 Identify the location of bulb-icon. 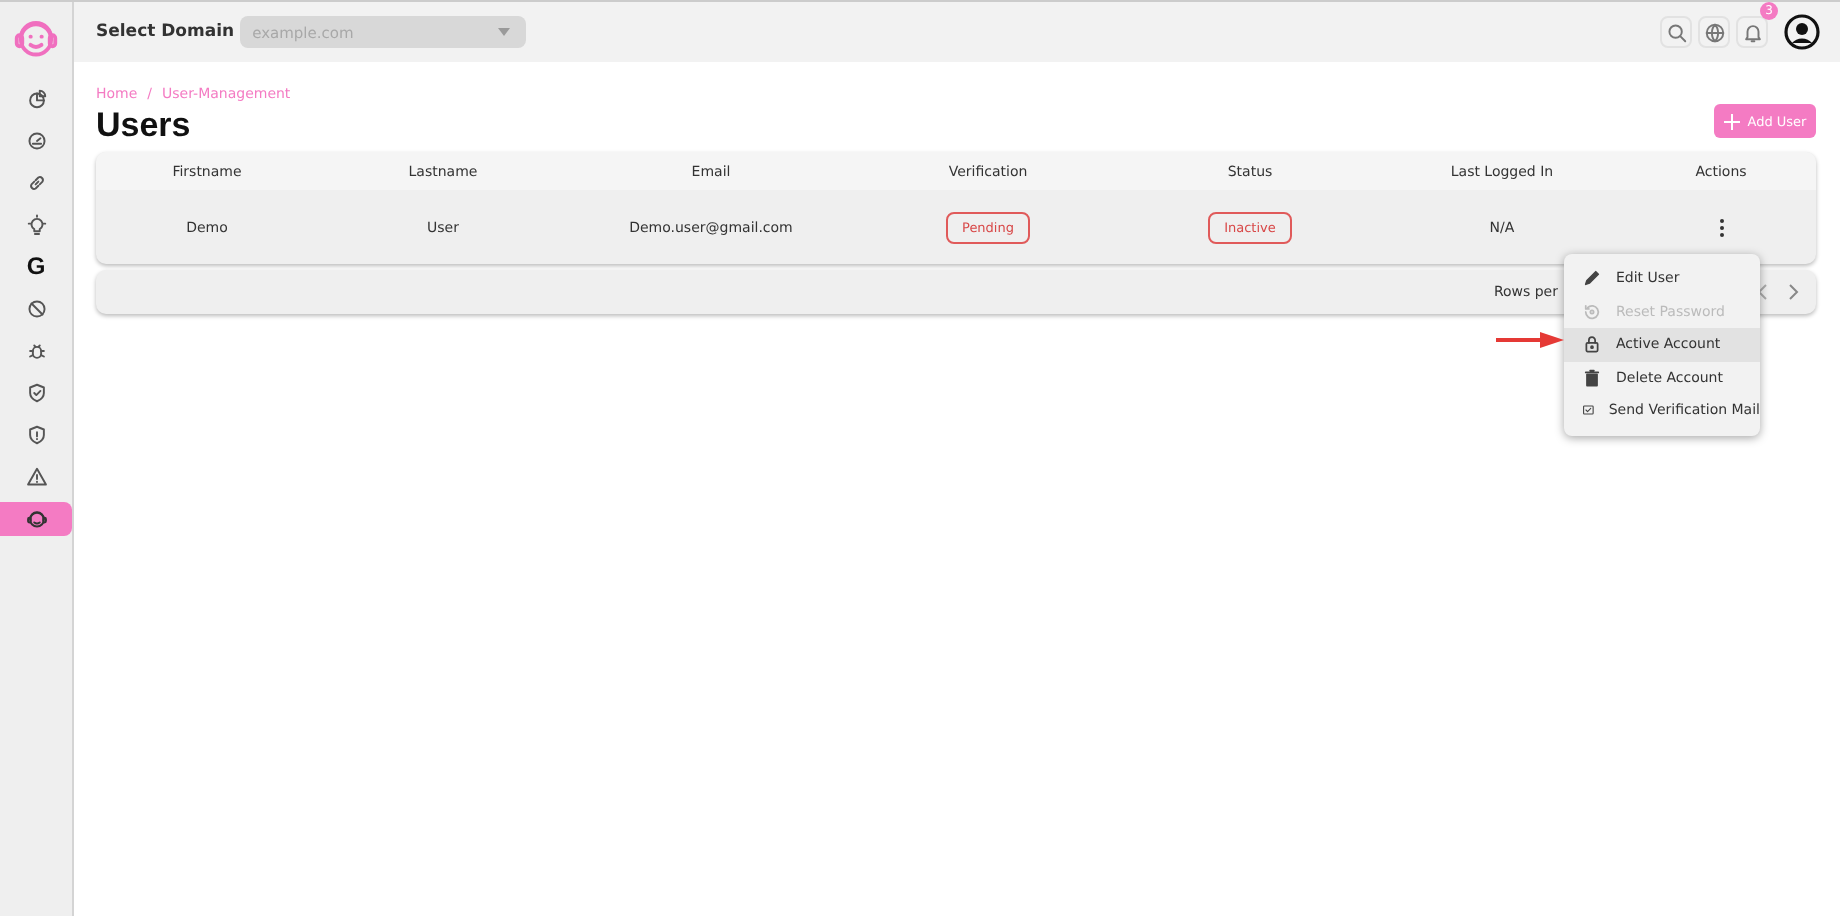
(36, 224).